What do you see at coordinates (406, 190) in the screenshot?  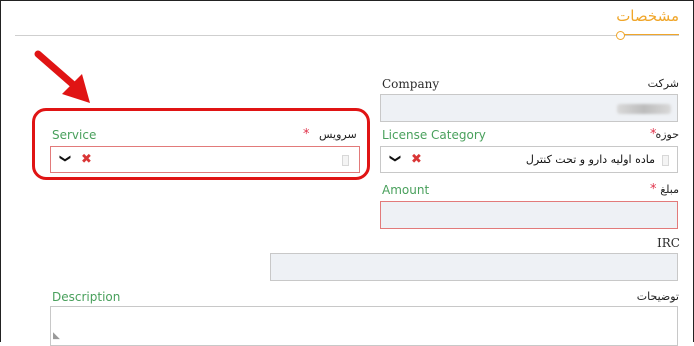 I see `amount-label-en: Amount` at bounding box center [406, 190].